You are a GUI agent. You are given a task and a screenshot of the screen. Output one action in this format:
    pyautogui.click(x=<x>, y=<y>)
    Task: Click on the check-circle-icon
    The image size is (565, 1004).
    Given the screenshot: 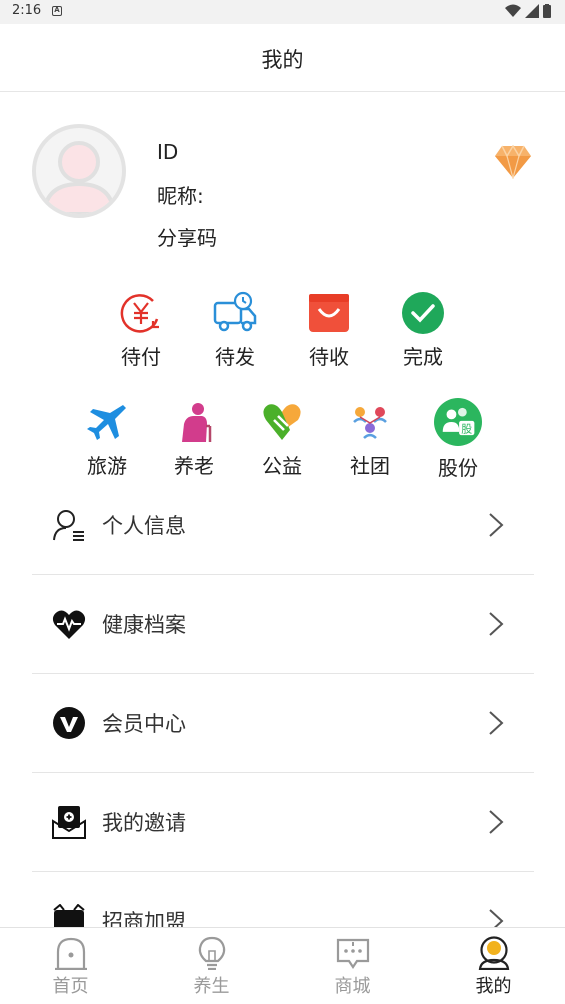 What is the action you would take?
    pyautogui.click(x=423, y=313)
    